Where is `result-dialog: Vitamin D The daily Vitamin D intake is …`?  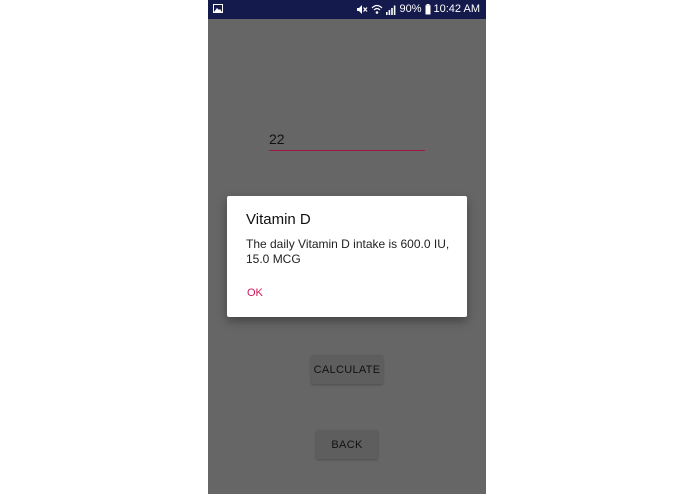 result-dialog: Vitamin D The daily Vitamin D intake is … is located at coordinates (347, 256).